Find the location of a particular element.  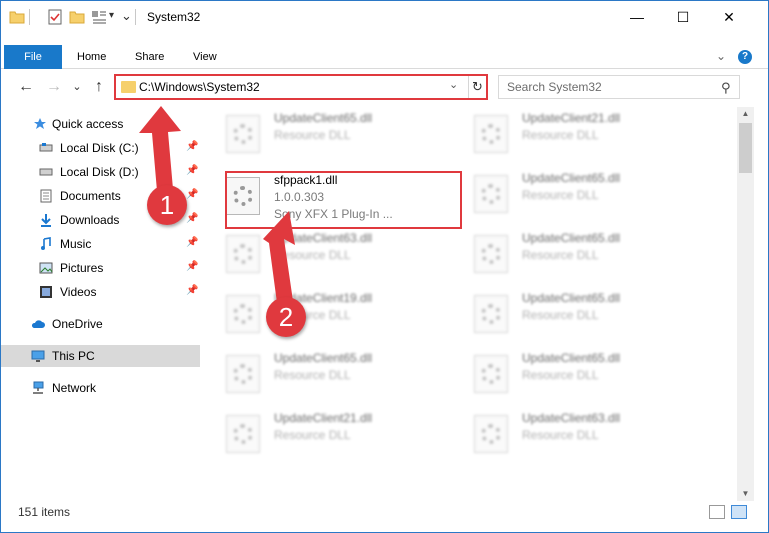

arrow-1-icon is located at coordinates (160, 148).